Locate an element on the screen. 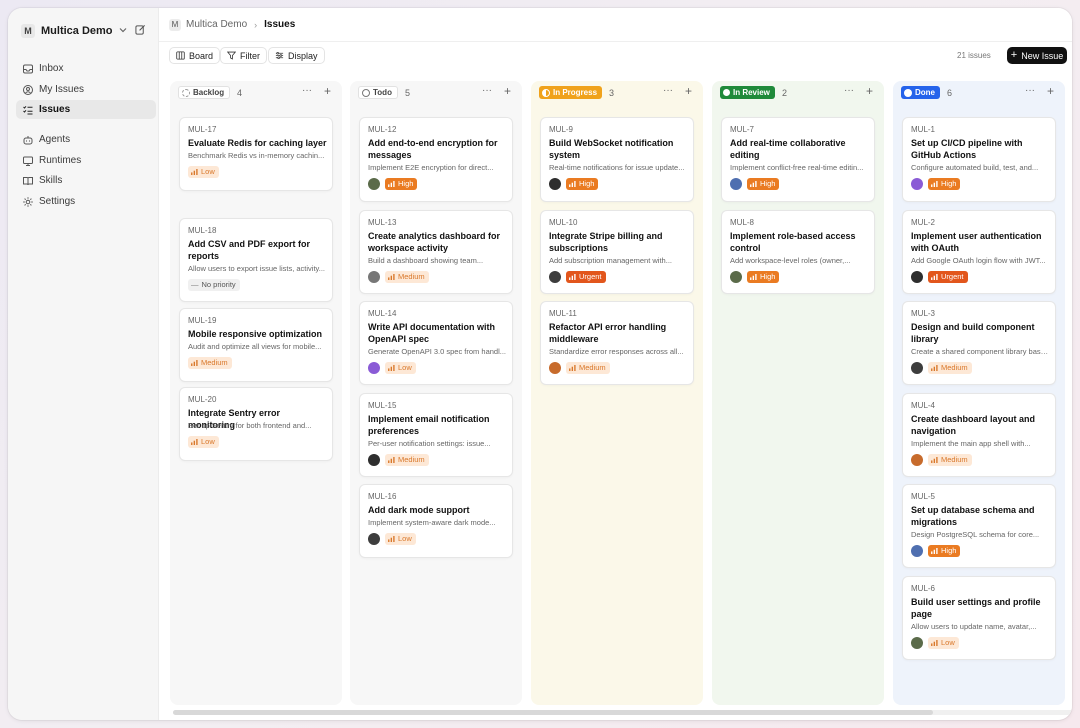 The height and width of the screenshot is (728, 1080). sidebar-item-my-issues: My Issues is located at coordinates (86, 89).